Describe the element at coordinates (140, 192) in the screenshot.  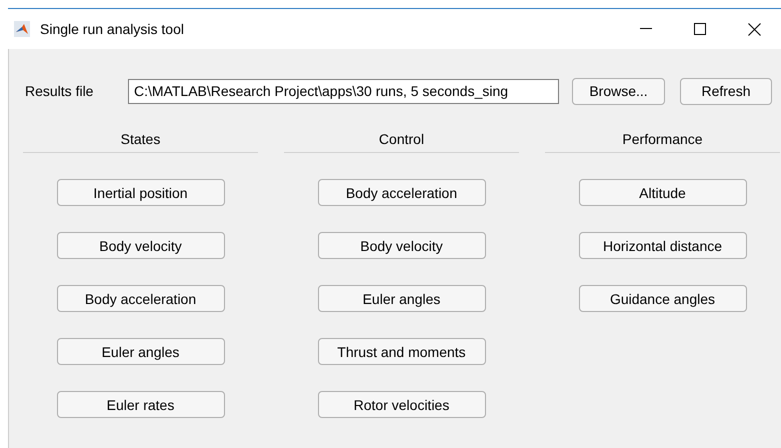
I see `plot-button: Inertial position` at that location.